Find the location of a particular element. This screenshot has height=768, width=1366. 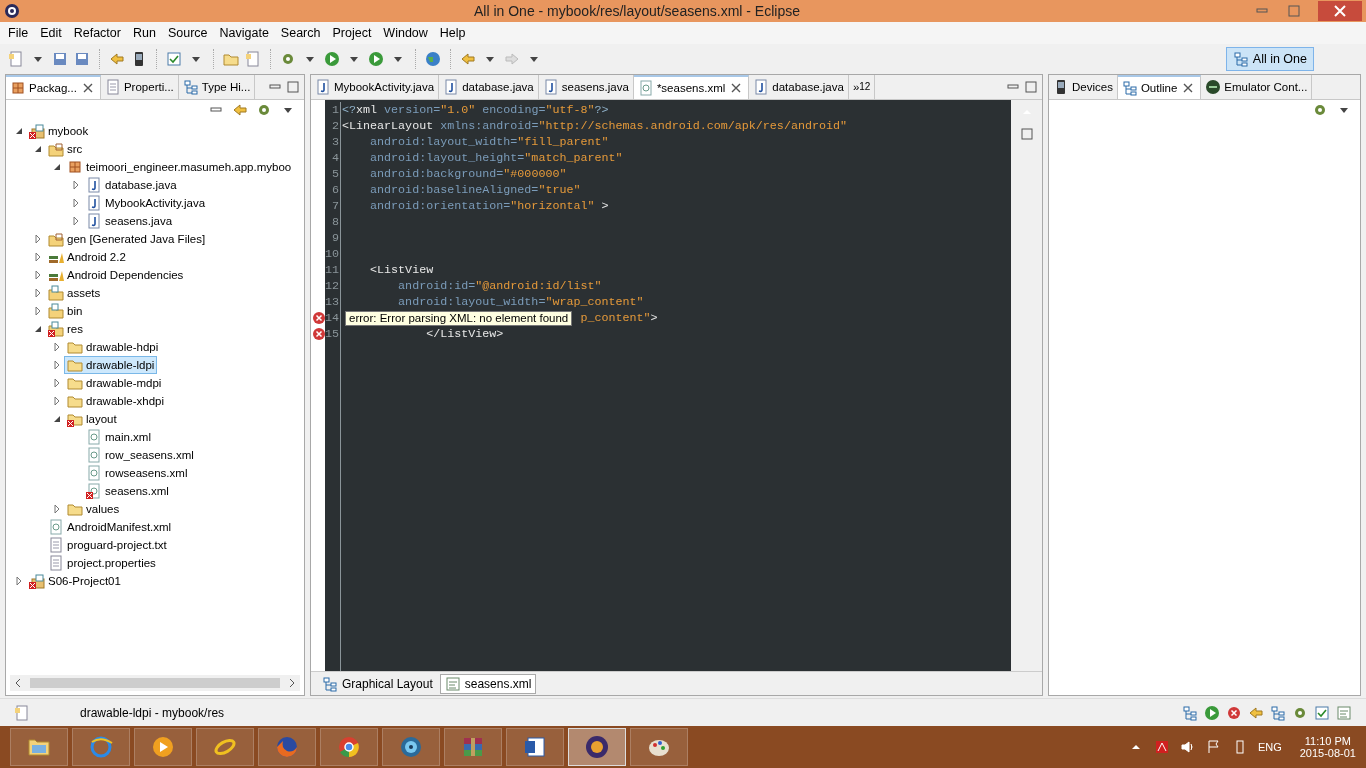

source-icon is located at coordinates (452, 683).